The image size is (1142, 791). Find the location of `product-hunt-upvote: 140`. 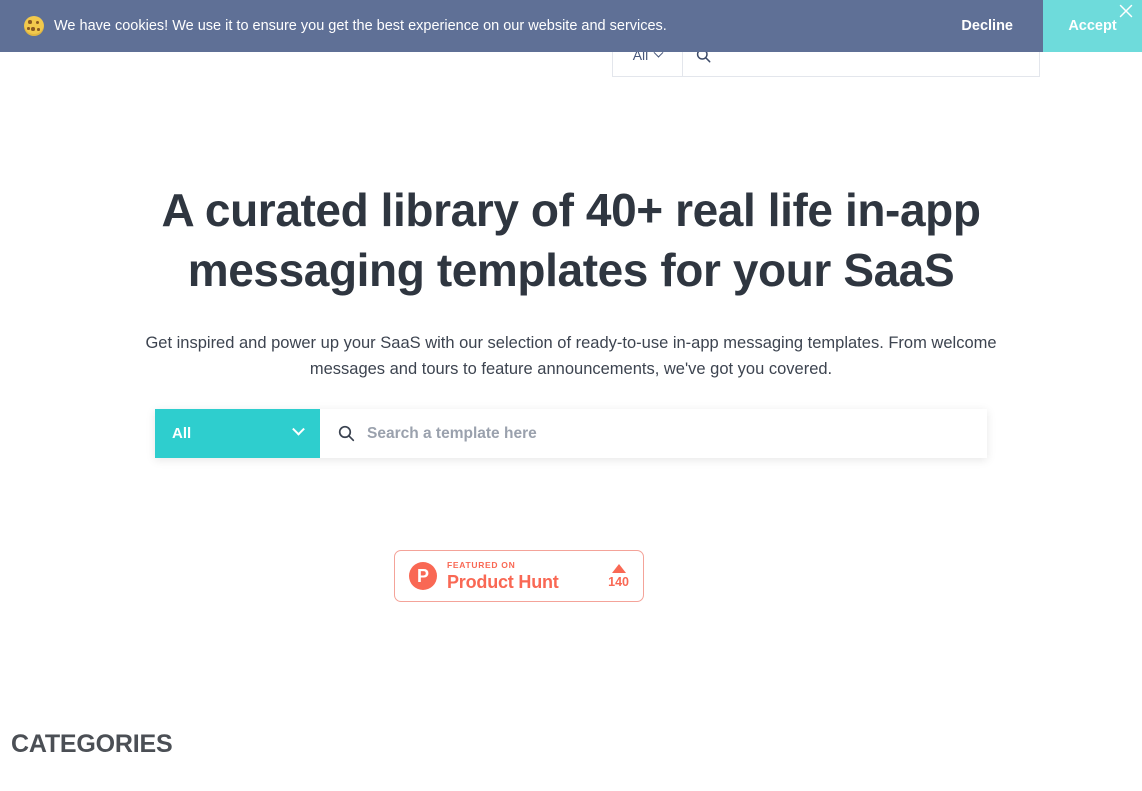

product-hunt-upvote: 140 is located at coordinates (618, 576).